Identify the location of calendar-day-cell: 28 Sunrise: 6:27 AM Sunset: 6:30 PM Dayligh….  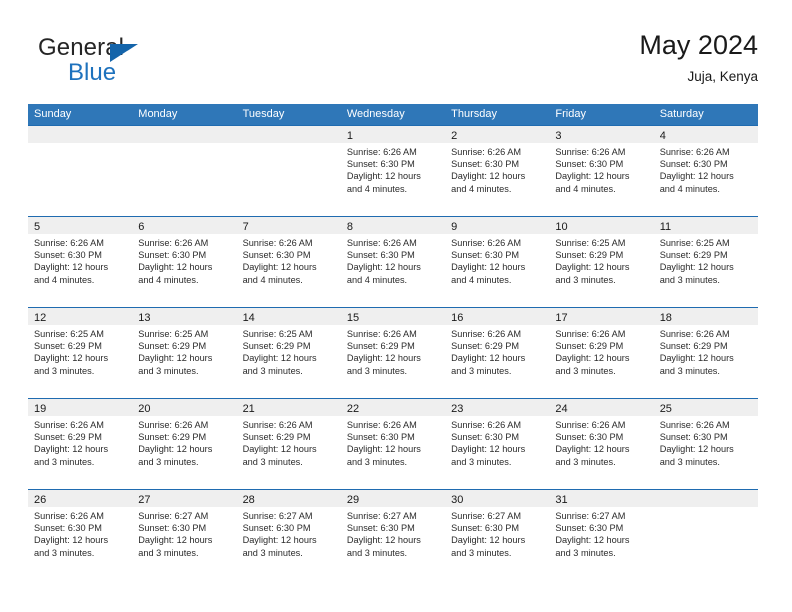
(288, 535).